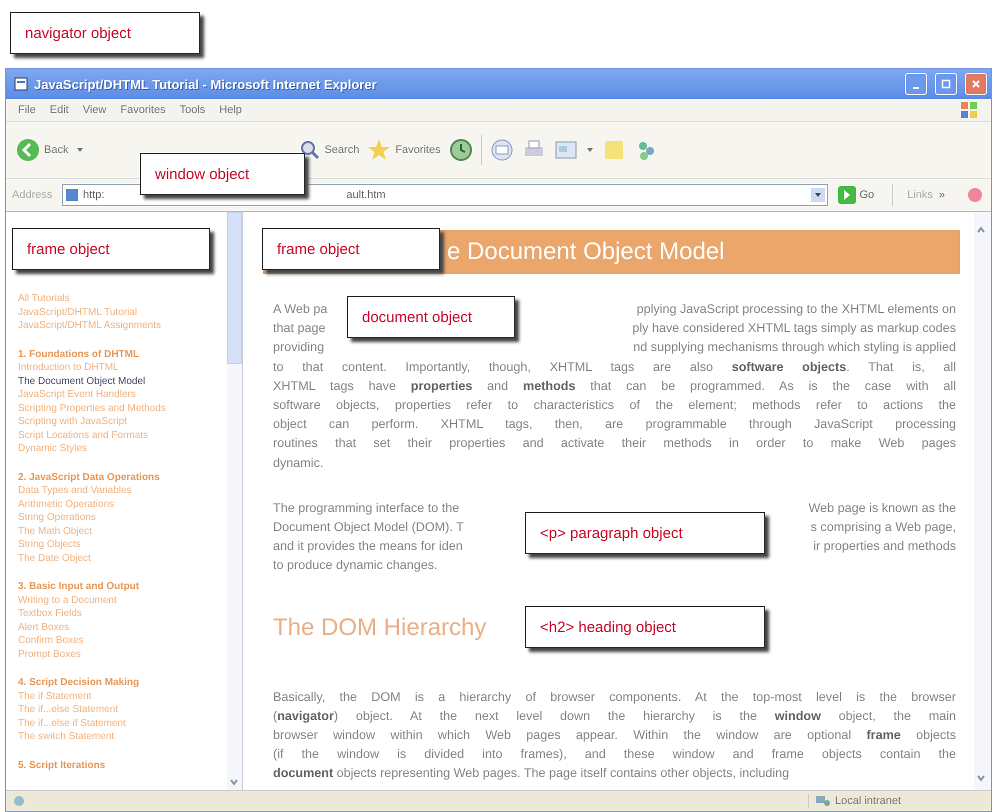 The height and width of the screenshot is (812, 995). What do you see at coordinates (366, 508) in the screenshot?
I see `text-fragment: The programming interface to the` at bounding box center [366, 508].